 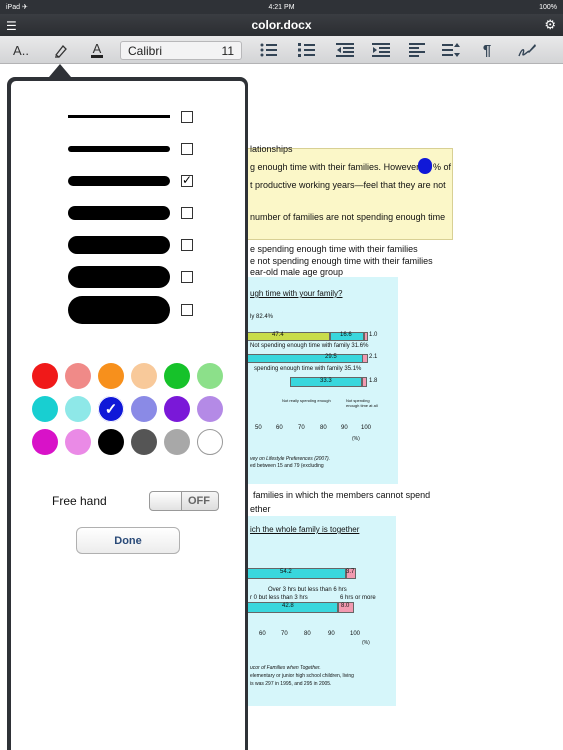 I want to click on clock: 4:21 PM, so click(x=281, y=7).